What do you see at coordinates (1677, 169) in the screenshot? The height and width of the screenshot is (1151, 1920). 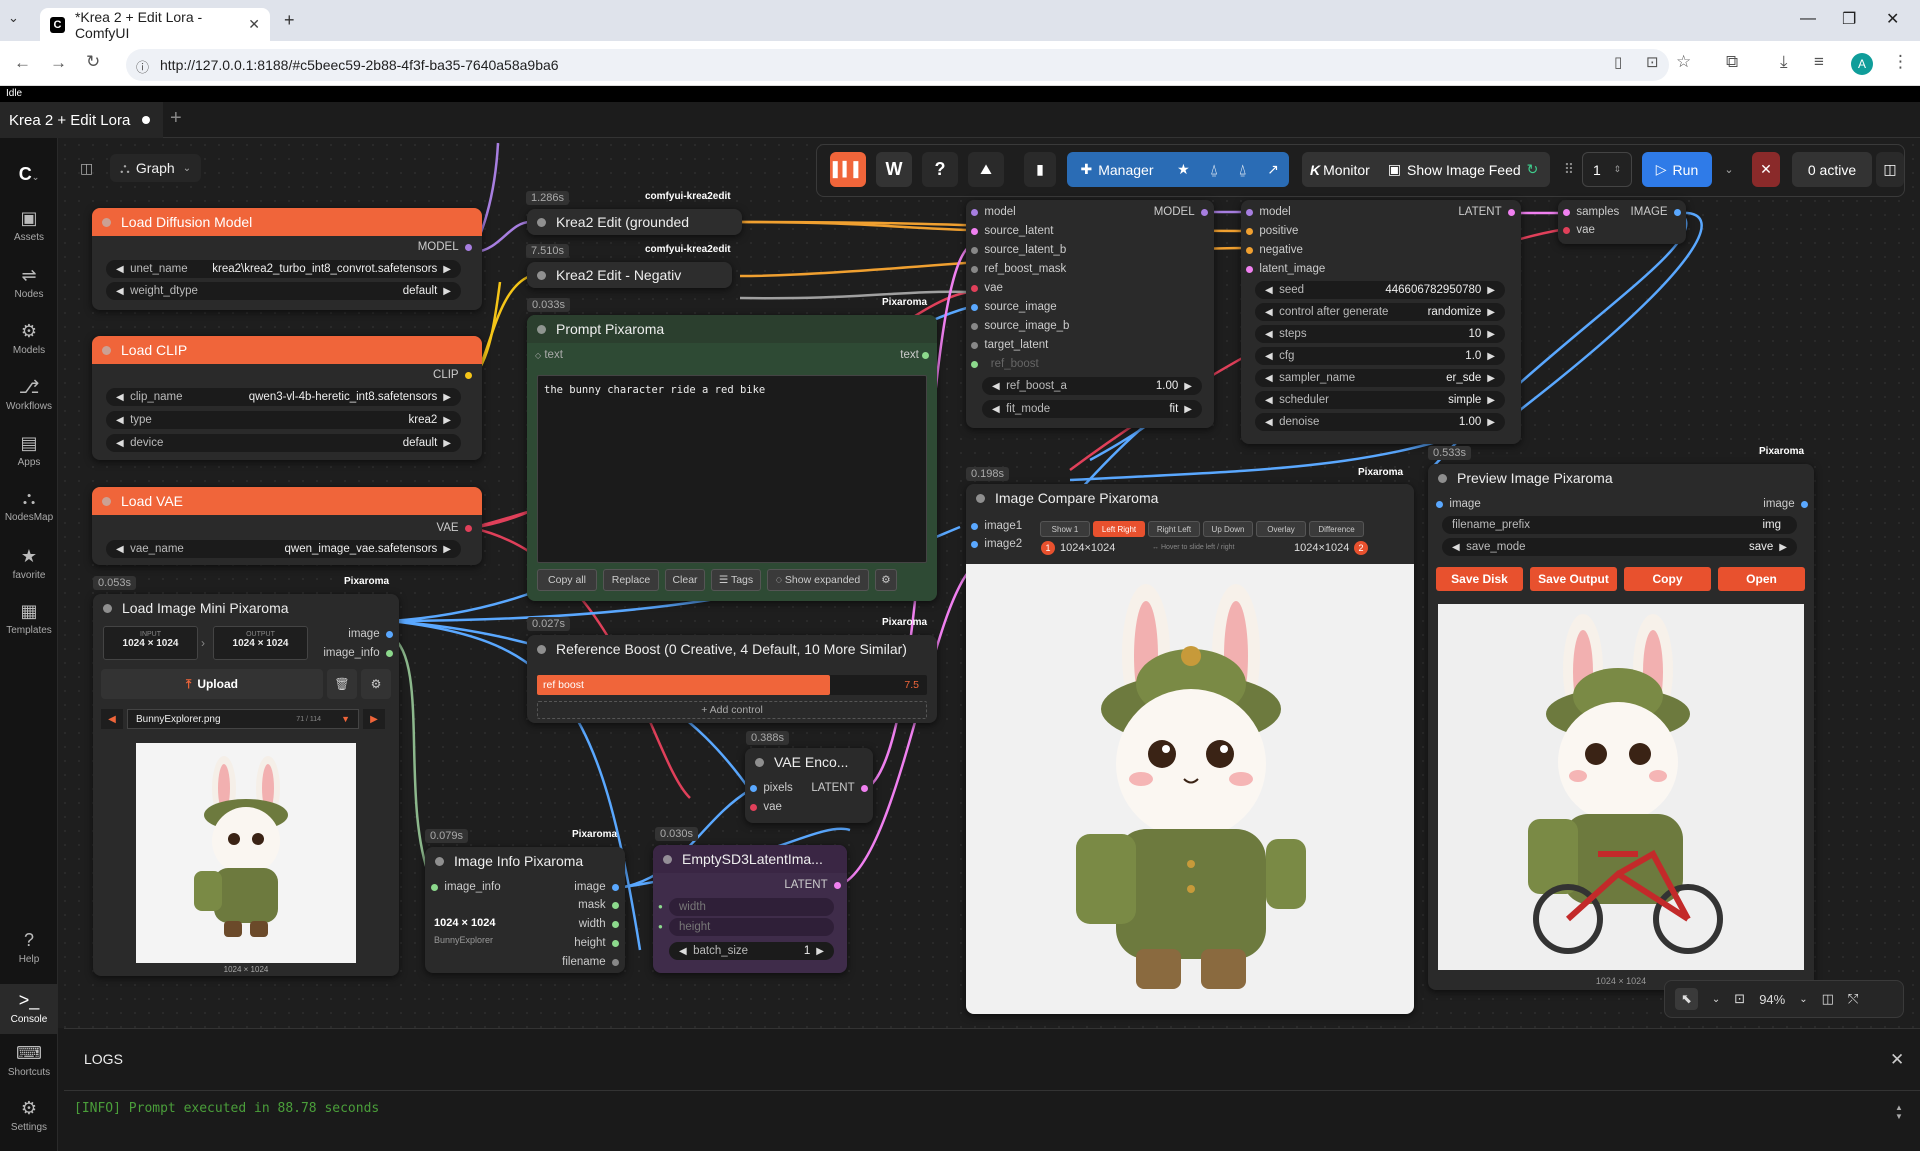 I see `run-button: ▷ Run` at bounding box center [1677, 169].